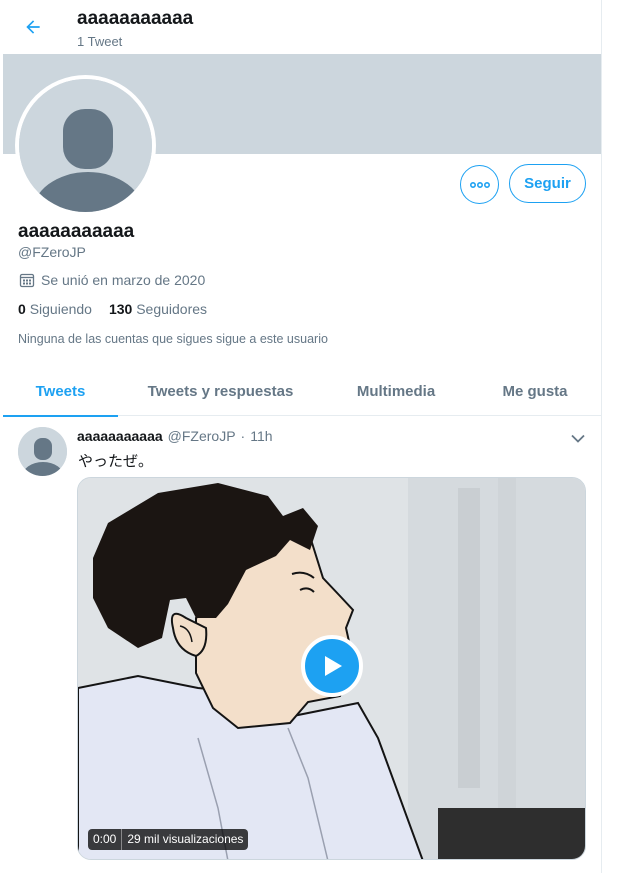  I want to click on joined-text: Se unió en marzo de 2020, so click(123, 280).